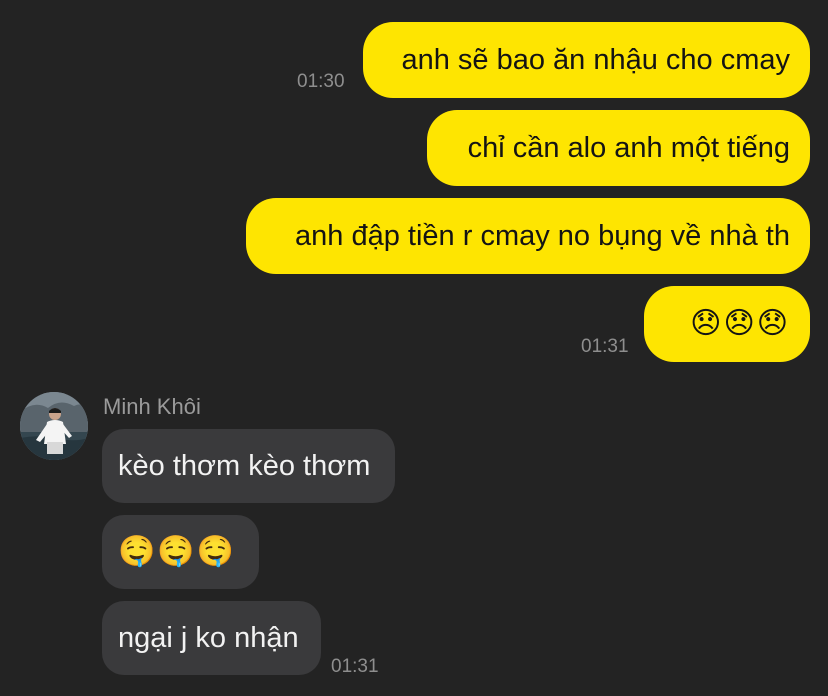  Describe the element at coordinates (321, 81) in the screenshot. I see `timestamp: 01:30` at that location.